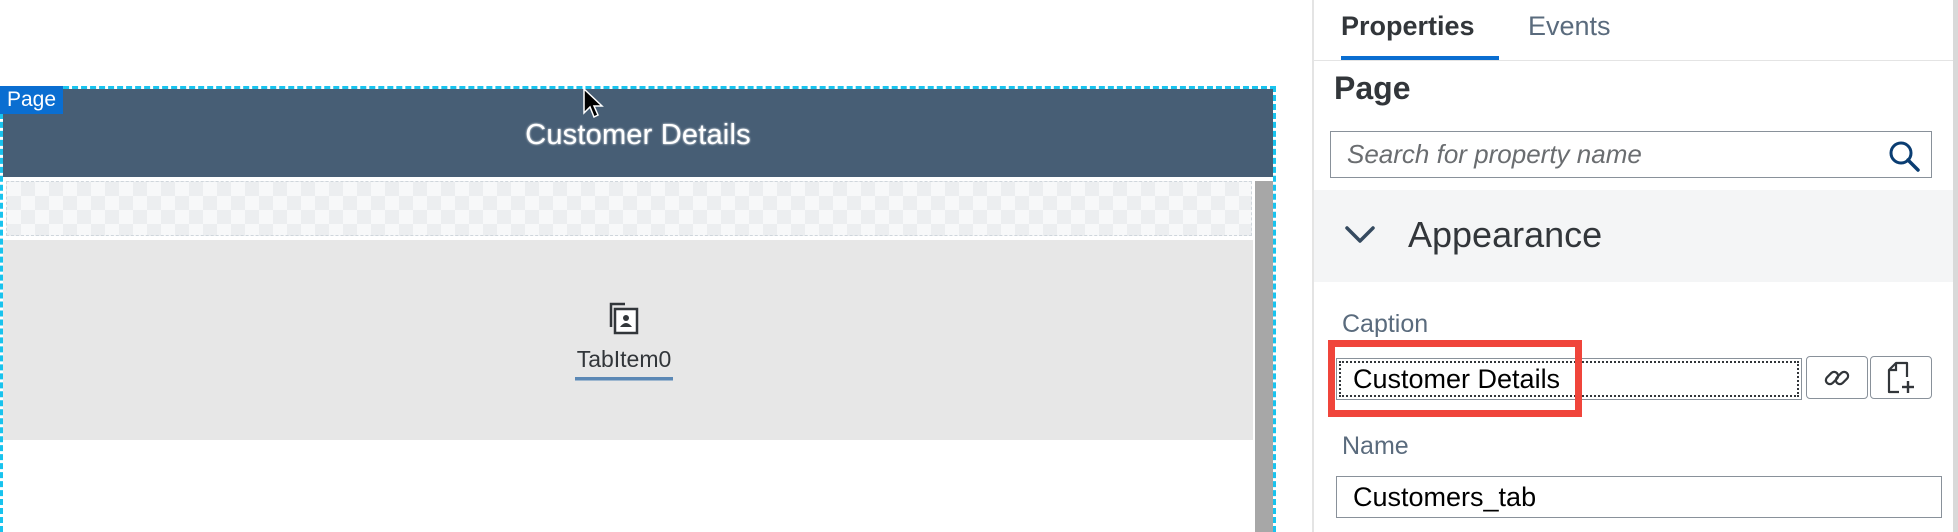 This screenshot has height=532, width=1958. I want to click on bind-button, so click(1837, 377).